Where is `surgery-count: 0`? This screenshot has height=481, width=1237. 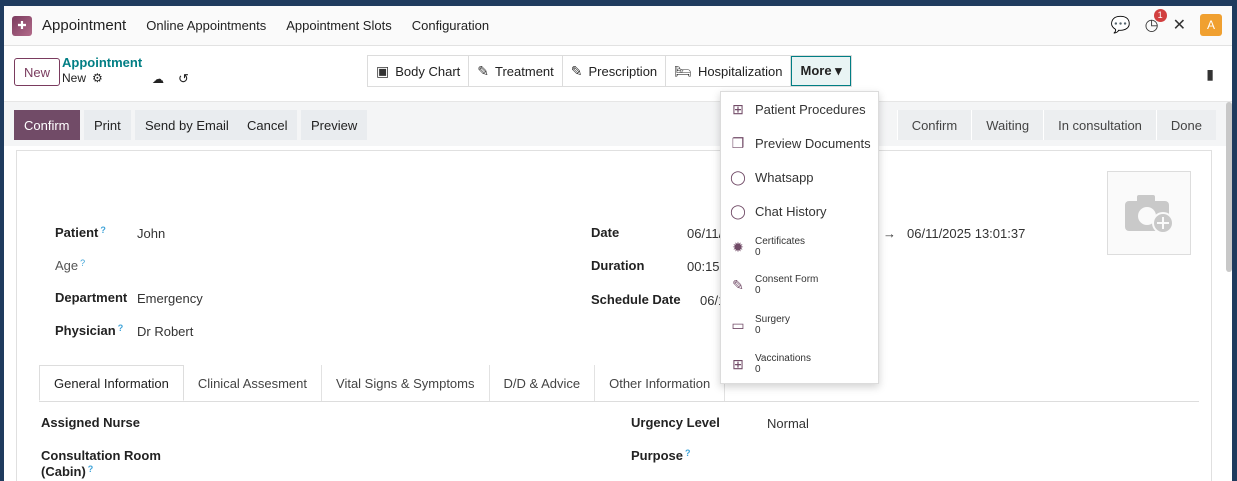
surgery-count: 0 is located at coordinates (758, 330).